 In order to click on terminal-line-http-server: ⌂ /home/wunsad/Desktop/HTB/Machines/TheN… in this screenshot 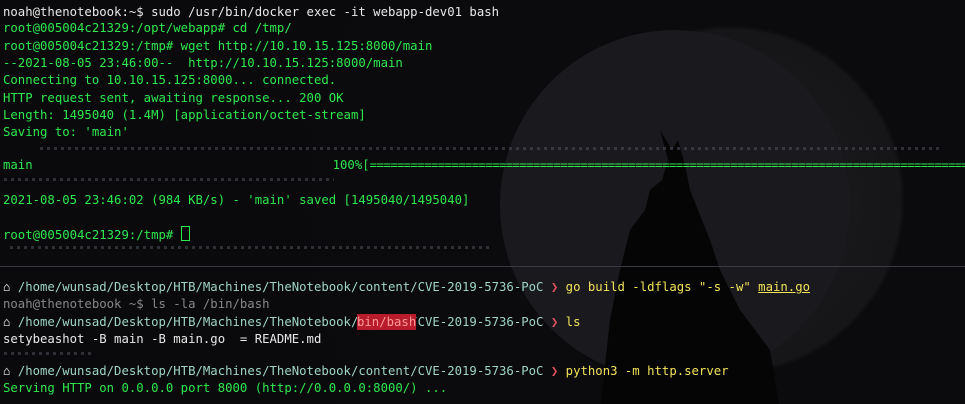, I will do `click(366, 371)`.